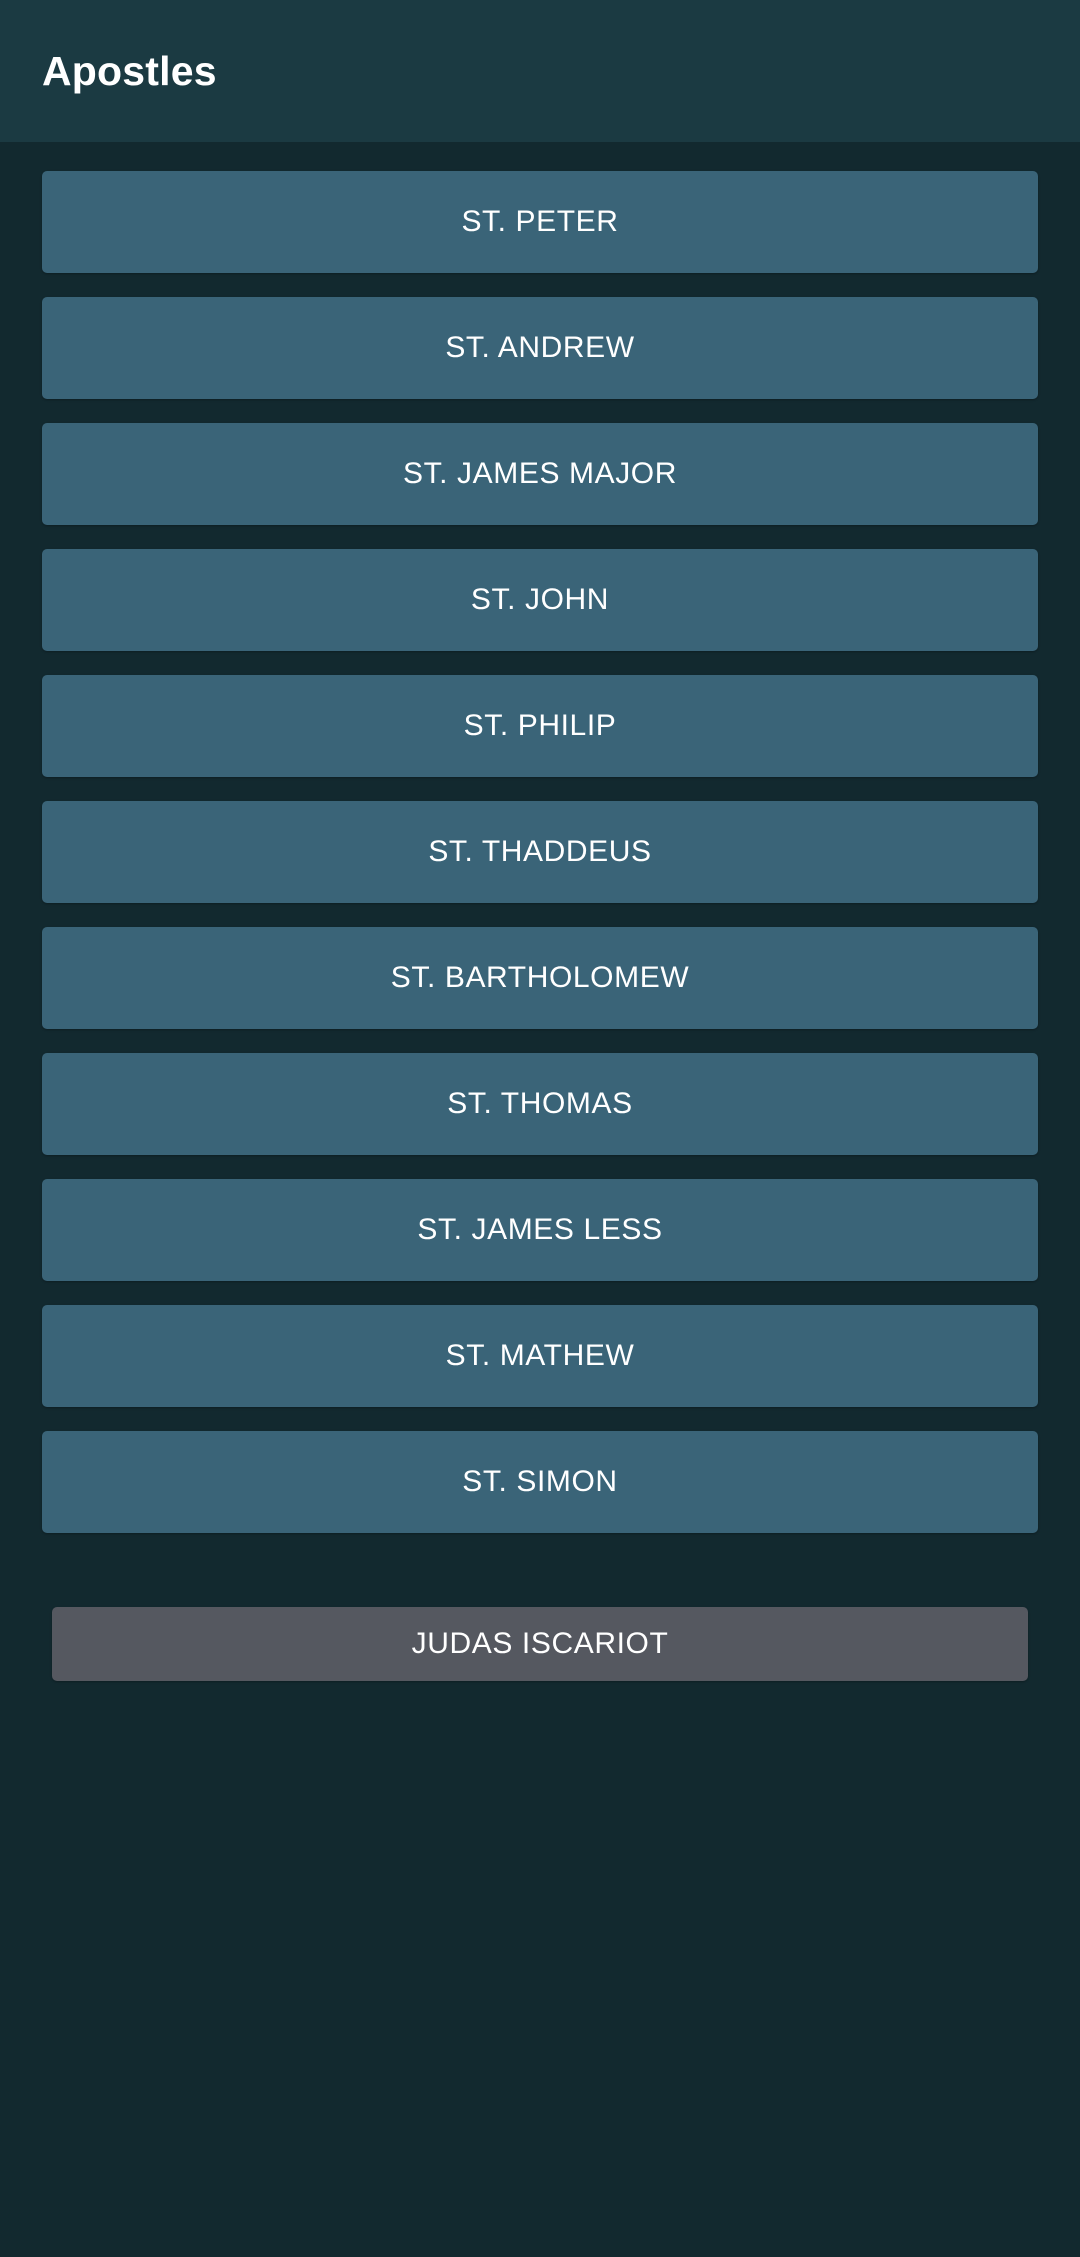 This screenshot has height=2257, width=1080. What do you see at coordinates (129, 70) in the screenshot?
I see `page-title: Apostles` at bounding box center [129, 70].